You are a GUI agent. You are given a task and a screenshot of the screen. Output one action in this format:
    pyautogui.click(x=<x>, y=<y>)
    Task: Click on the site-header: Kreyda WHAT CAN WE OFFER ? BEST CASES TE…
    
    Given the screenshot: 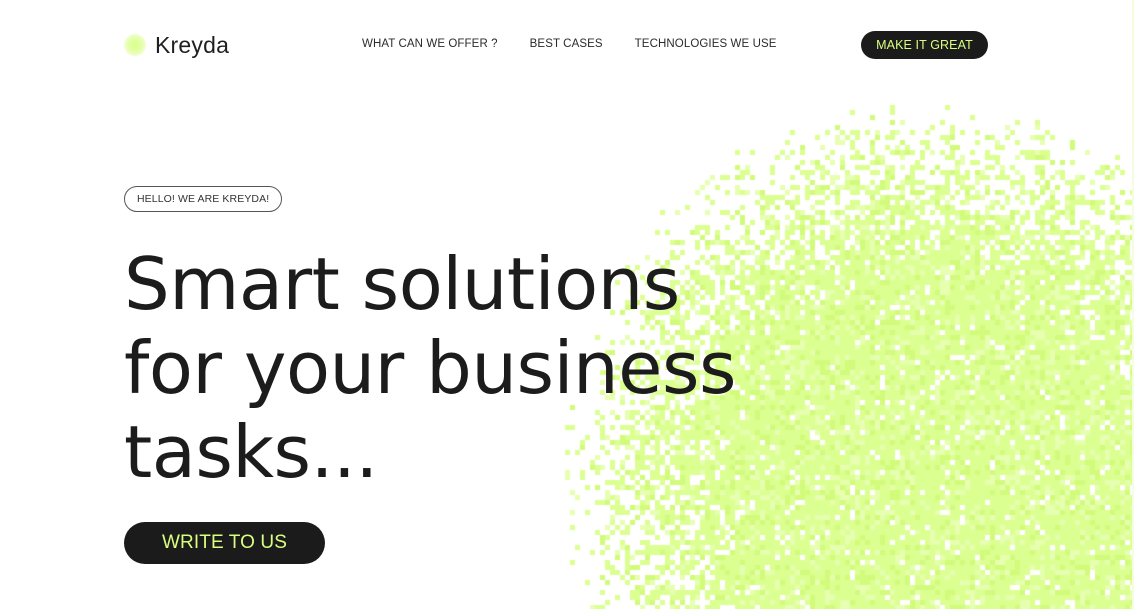 What is the action you would take?
    pyautogui.click(x=567, y=45)
    